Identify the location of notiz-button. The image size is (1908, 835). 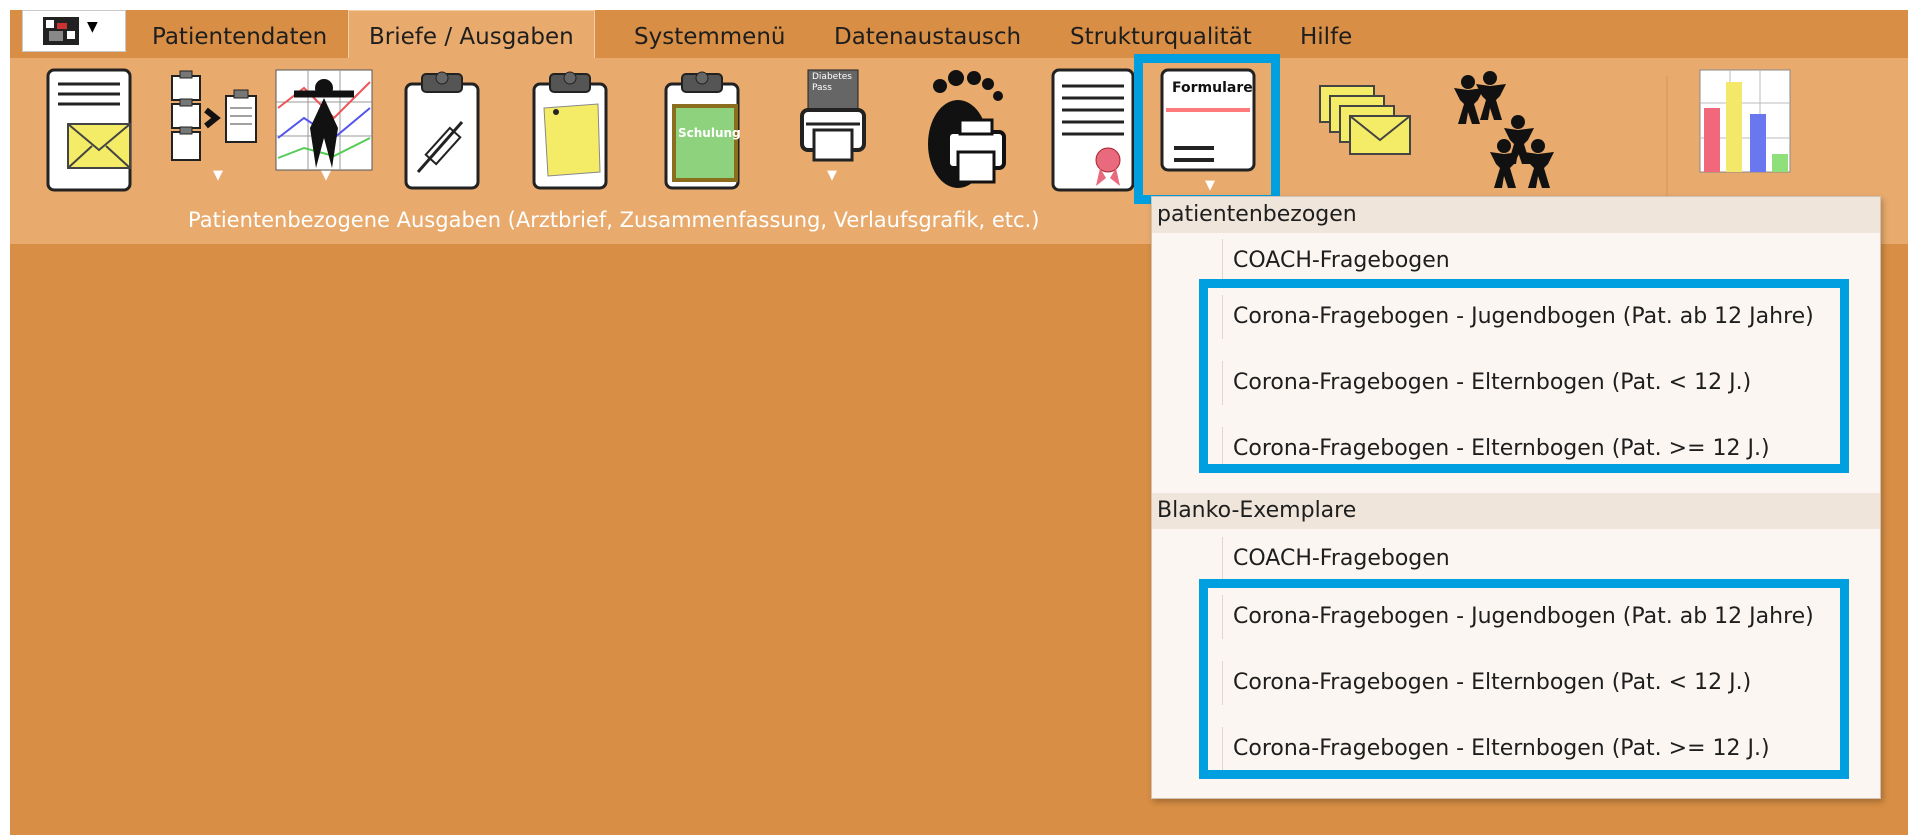
(570, 130).